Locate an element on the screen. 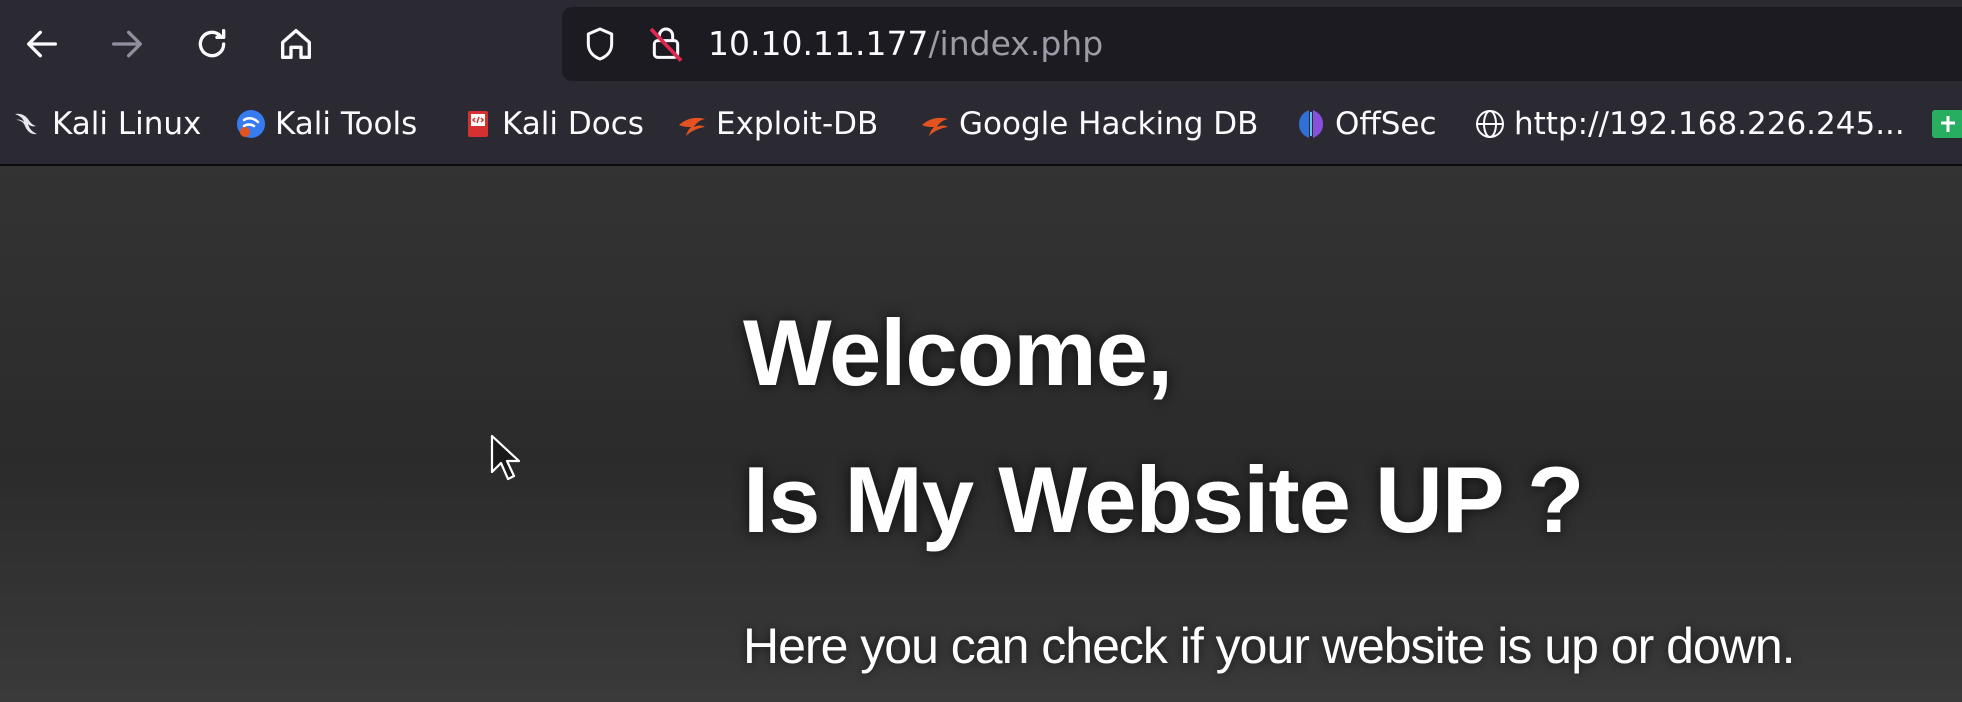  bookmark-label: Exploit-DB is located at coordinates (797, 124).